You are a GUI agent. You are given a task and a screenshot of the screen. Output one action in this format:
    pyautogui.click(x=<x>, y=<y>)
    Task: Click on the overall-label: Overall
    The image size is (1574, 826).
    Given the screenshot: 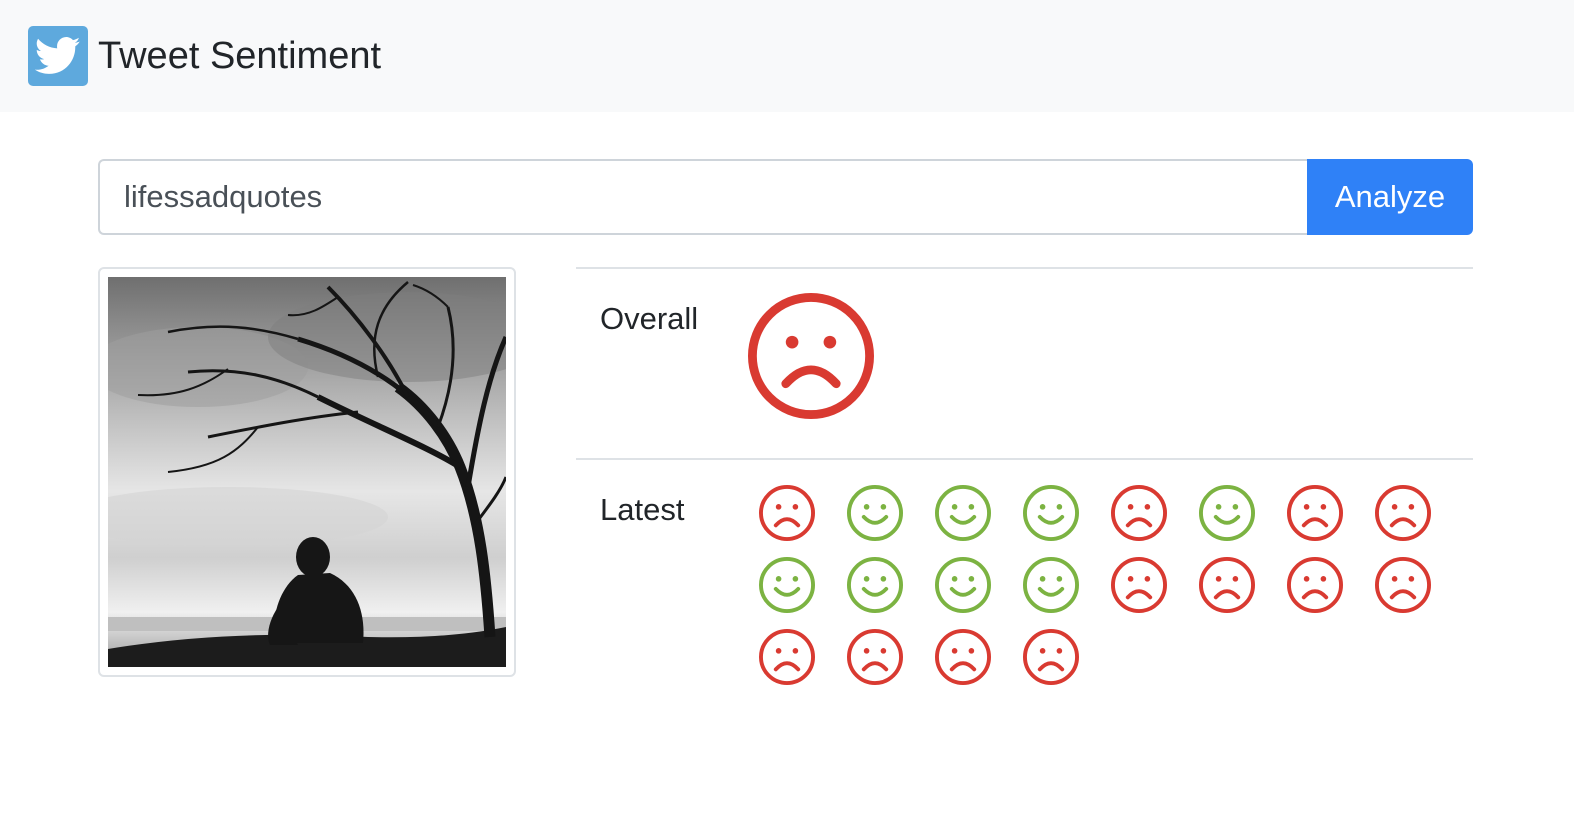 What is the action you would take?
    pyautogui.click(x=649, y=318)
    